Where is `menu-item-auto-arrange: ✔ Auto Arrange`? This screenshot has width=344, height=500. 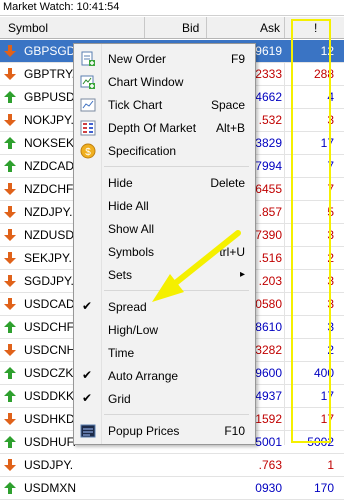 menu-item-auto-arrange: ✔ Auto Arrange is located at coordinates (164, 376).